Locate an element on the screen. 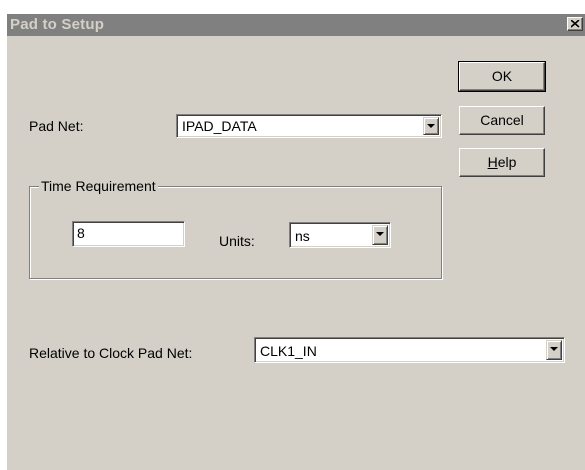 The width and height of the screenshot is (585, 470). pad-net-label: Pad Net: is located at coordinates (56, 126).